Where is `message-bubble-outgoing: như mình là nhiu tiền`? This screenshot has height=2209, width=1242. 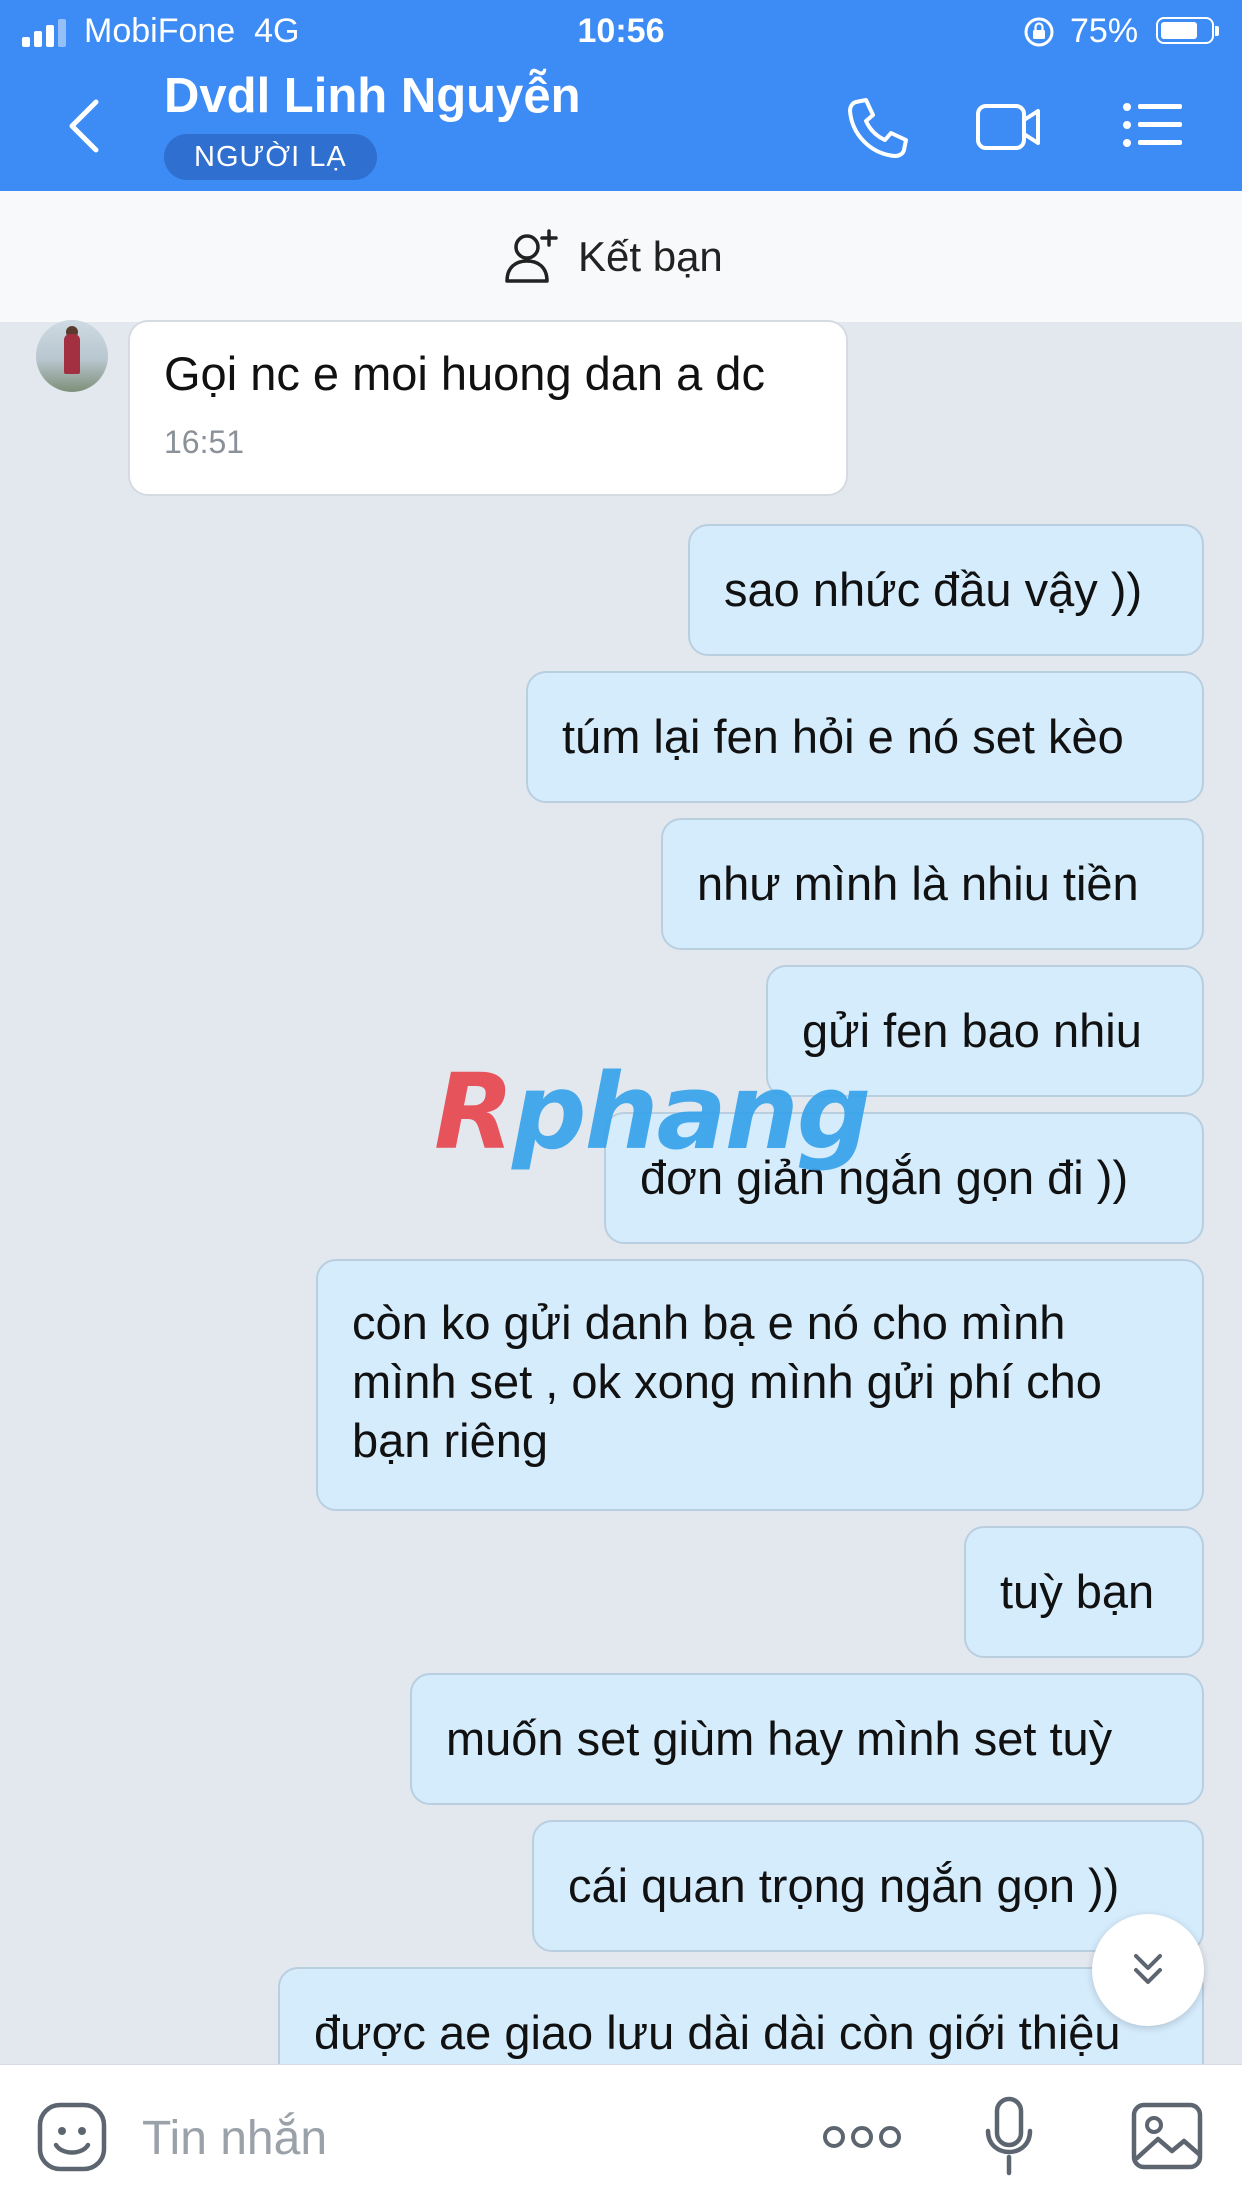 message-bubble-outgoing: như mình là nhiu tiền is located at coordinates (932, 884).